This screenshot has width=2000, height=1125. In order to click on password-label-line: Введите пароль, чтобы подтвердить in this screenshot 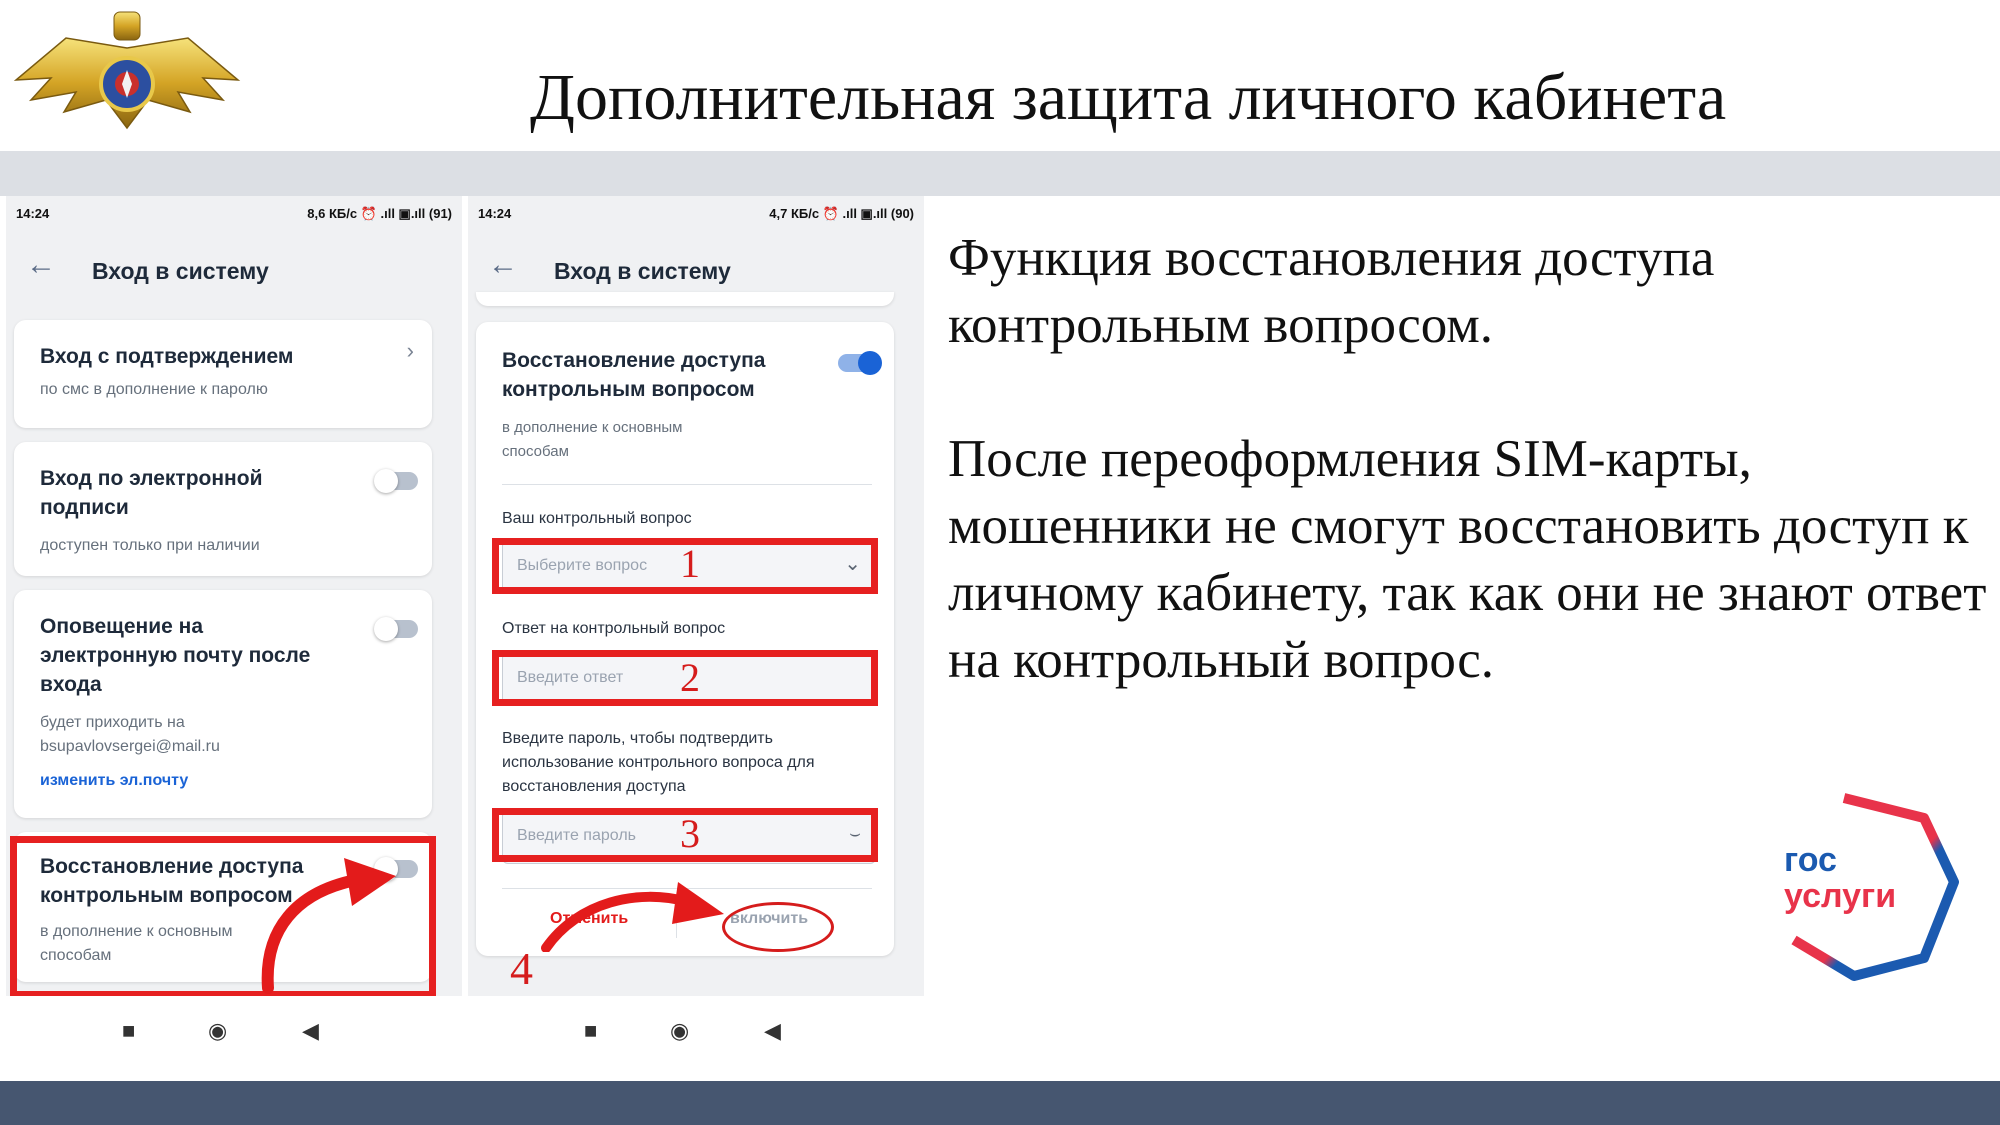, I will do `click(637, 738)`.